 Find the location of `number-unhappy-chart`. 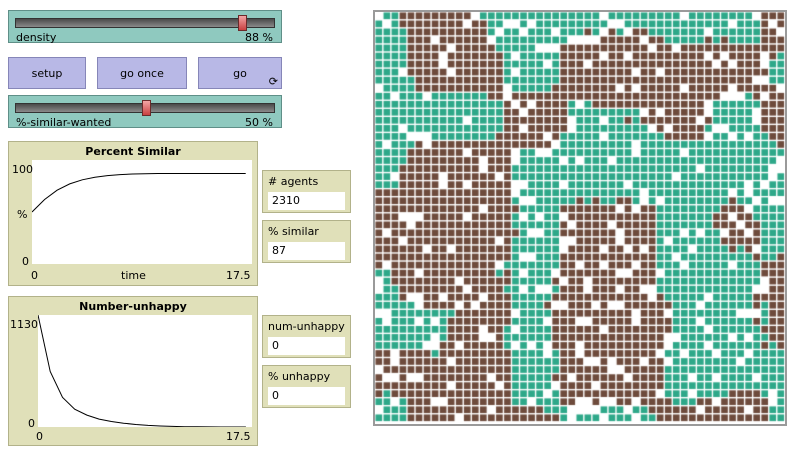

number-unhappy-chart is located at coordinates (142, 371).